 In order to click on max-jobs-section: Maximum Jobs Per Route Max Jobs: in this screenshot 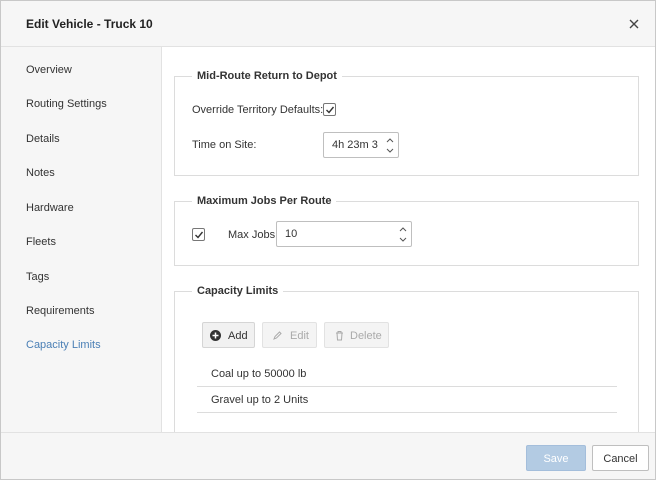, I will do `click(406, 230)`.